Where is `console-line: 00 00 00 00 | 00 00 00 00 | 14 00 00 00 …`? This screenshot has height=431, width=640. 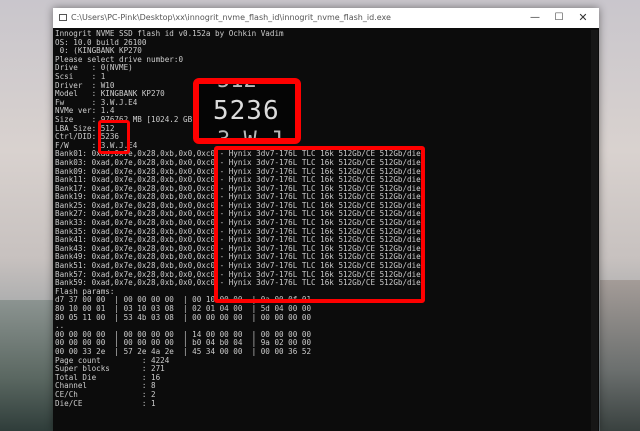
console-line: 00 00 00 00 | 00 00 00 00 | 14 00 00 00 … is located at coordinates (183, 334).